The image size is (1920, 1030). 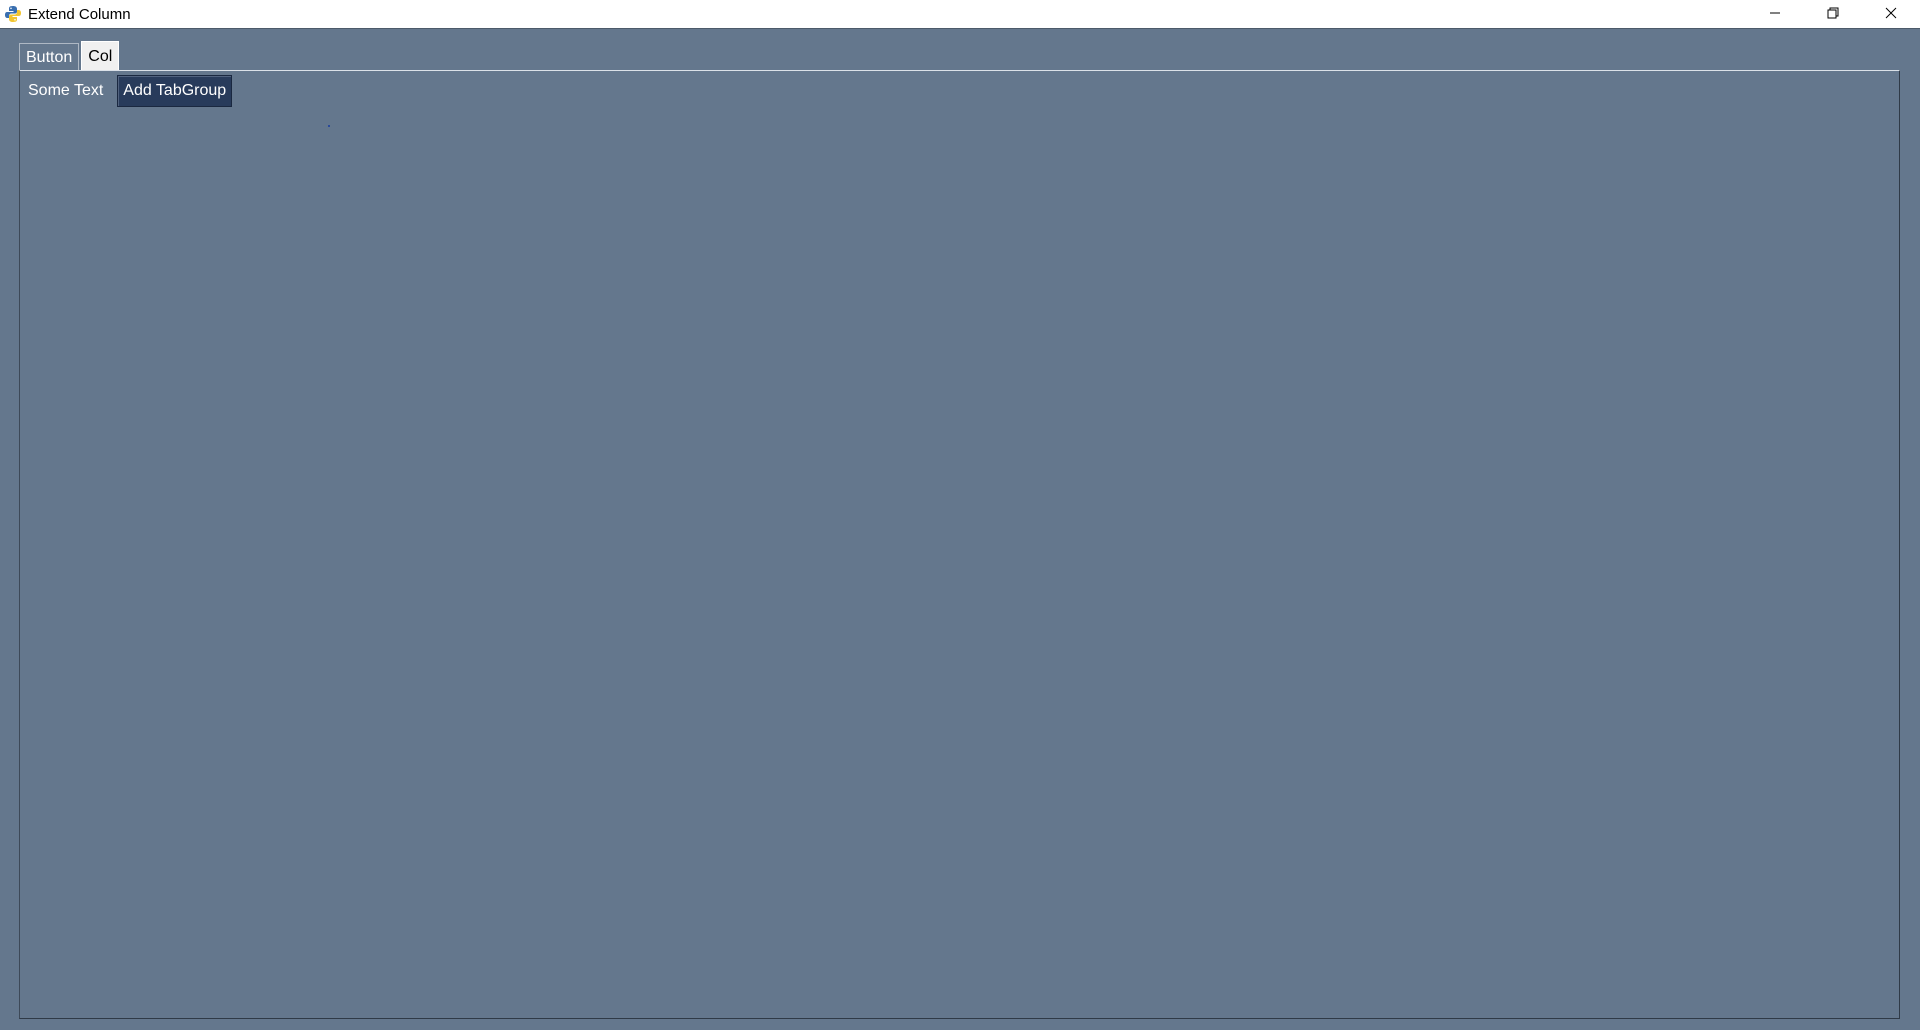 What do you see at coordinates (66, 90) in the screenshot?
I see `some-text-label: Some Text` at bounding box center [66, 90].